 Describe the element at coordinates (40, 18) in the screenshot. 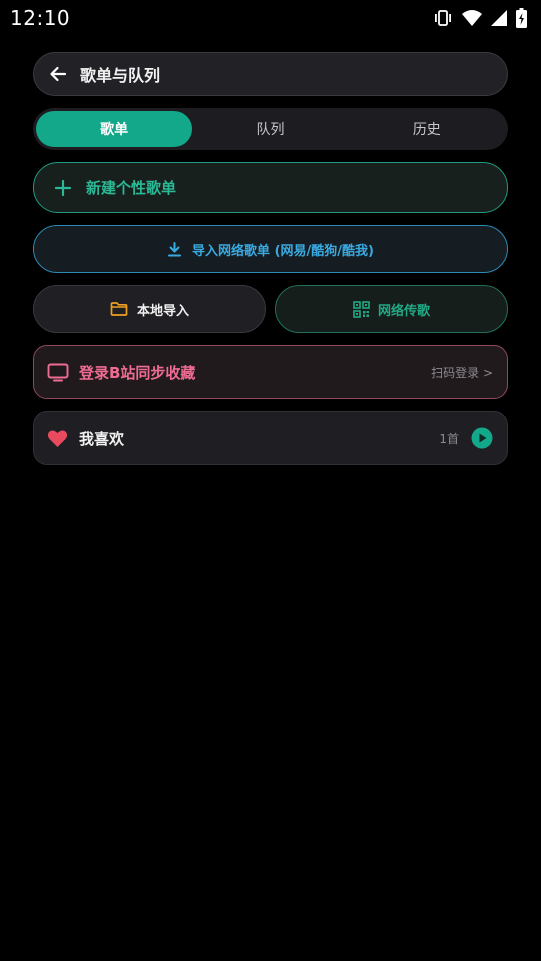

I see `status-time: 12:10` at that location.